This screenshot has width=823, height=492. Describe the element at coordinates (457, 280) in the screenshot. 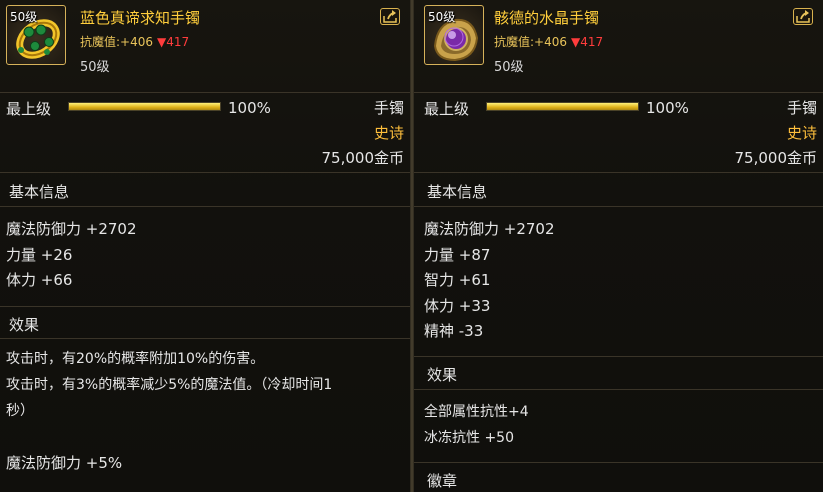

I see `stat-line: 智力 +61` at that location.